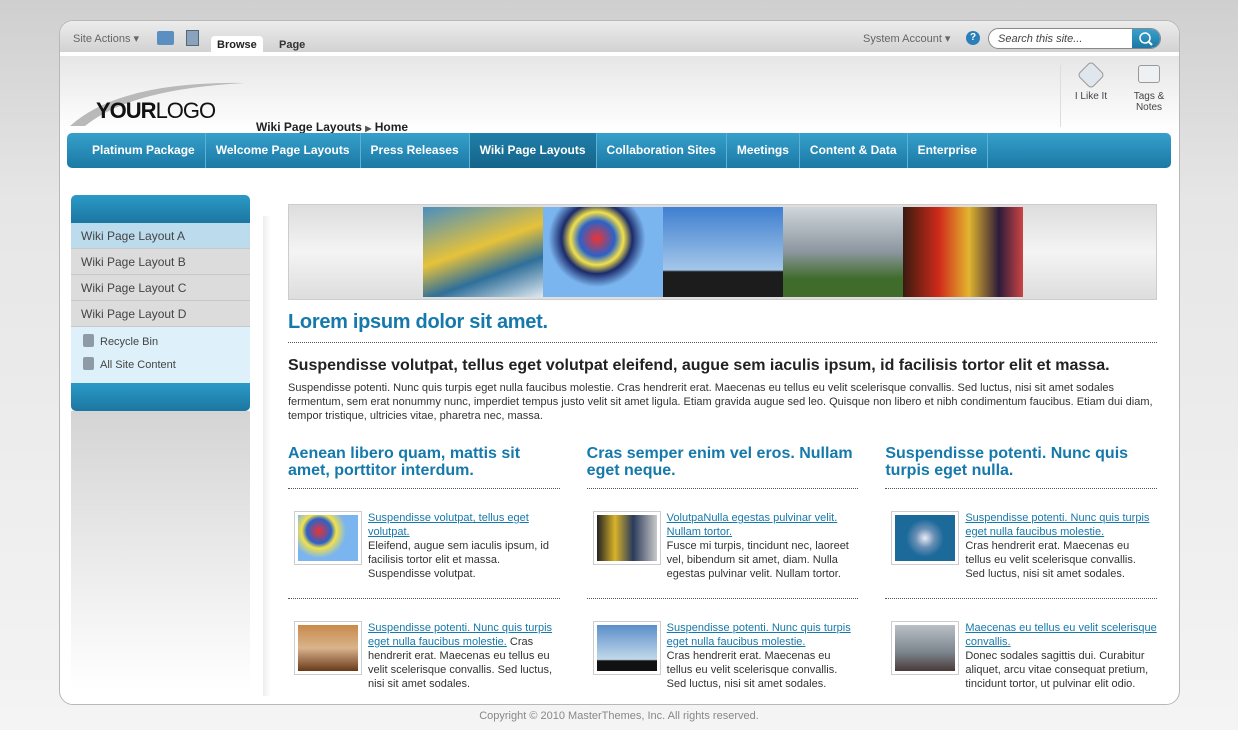 The height and width of the screenshot is (730, 1238). What do you see at coordinates (237, 45) in the screenshot?
I see `tab-browse: Browse` at bounding box center [237, 45].